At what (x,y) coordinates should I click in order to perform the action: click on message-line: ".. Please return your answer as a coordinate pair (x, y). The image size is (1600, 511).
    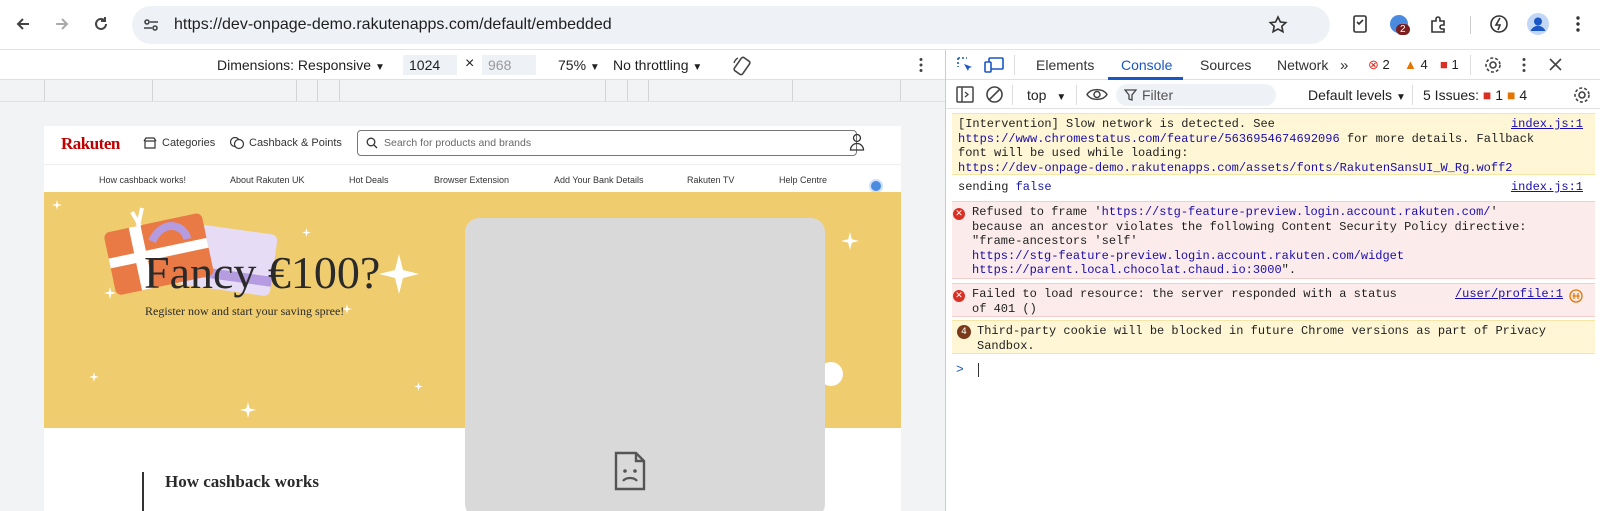
    Looking at the image, I should click on (1289, 270).